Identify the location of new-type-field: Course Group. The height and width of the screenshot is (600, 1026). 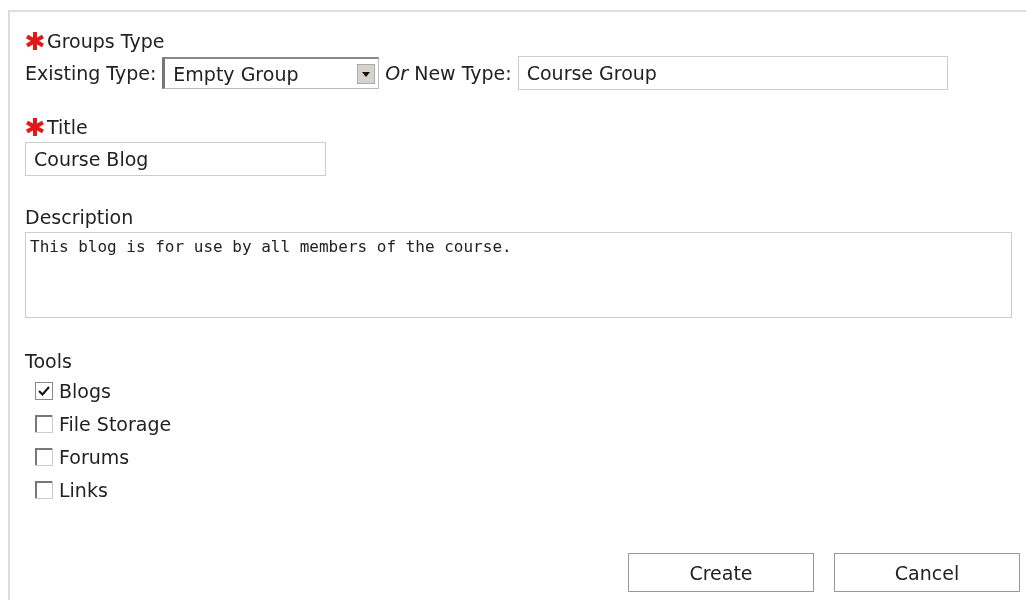
(732, 73).